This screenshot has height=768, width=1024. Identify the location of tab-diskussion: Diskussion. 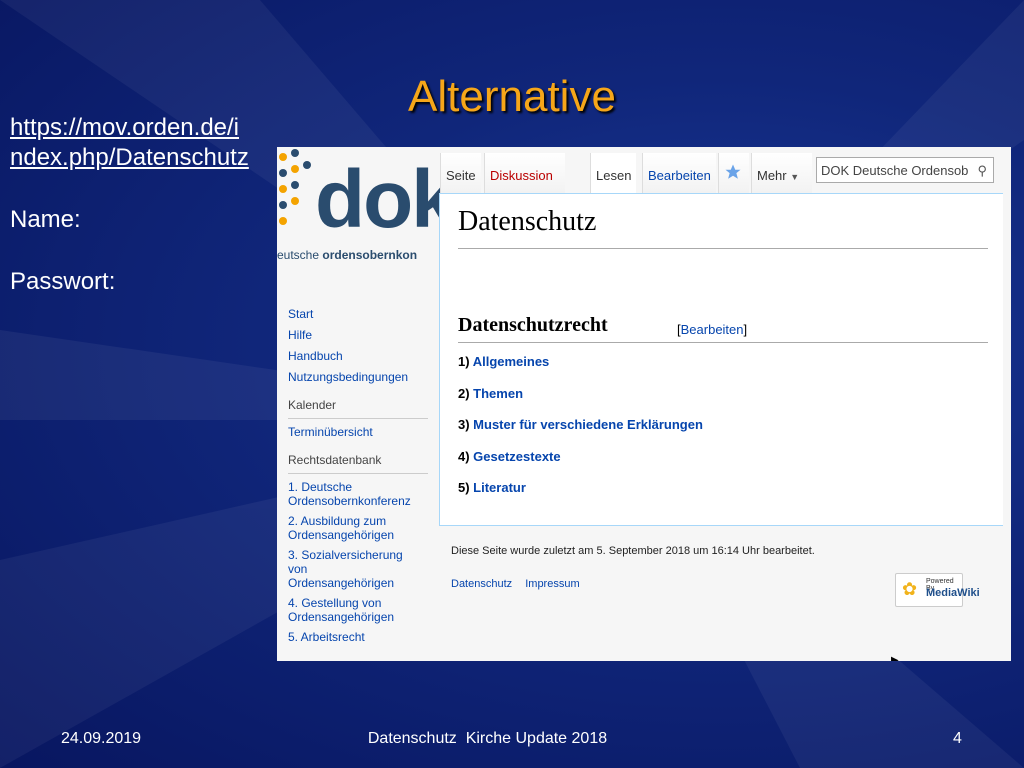
(524, 173).